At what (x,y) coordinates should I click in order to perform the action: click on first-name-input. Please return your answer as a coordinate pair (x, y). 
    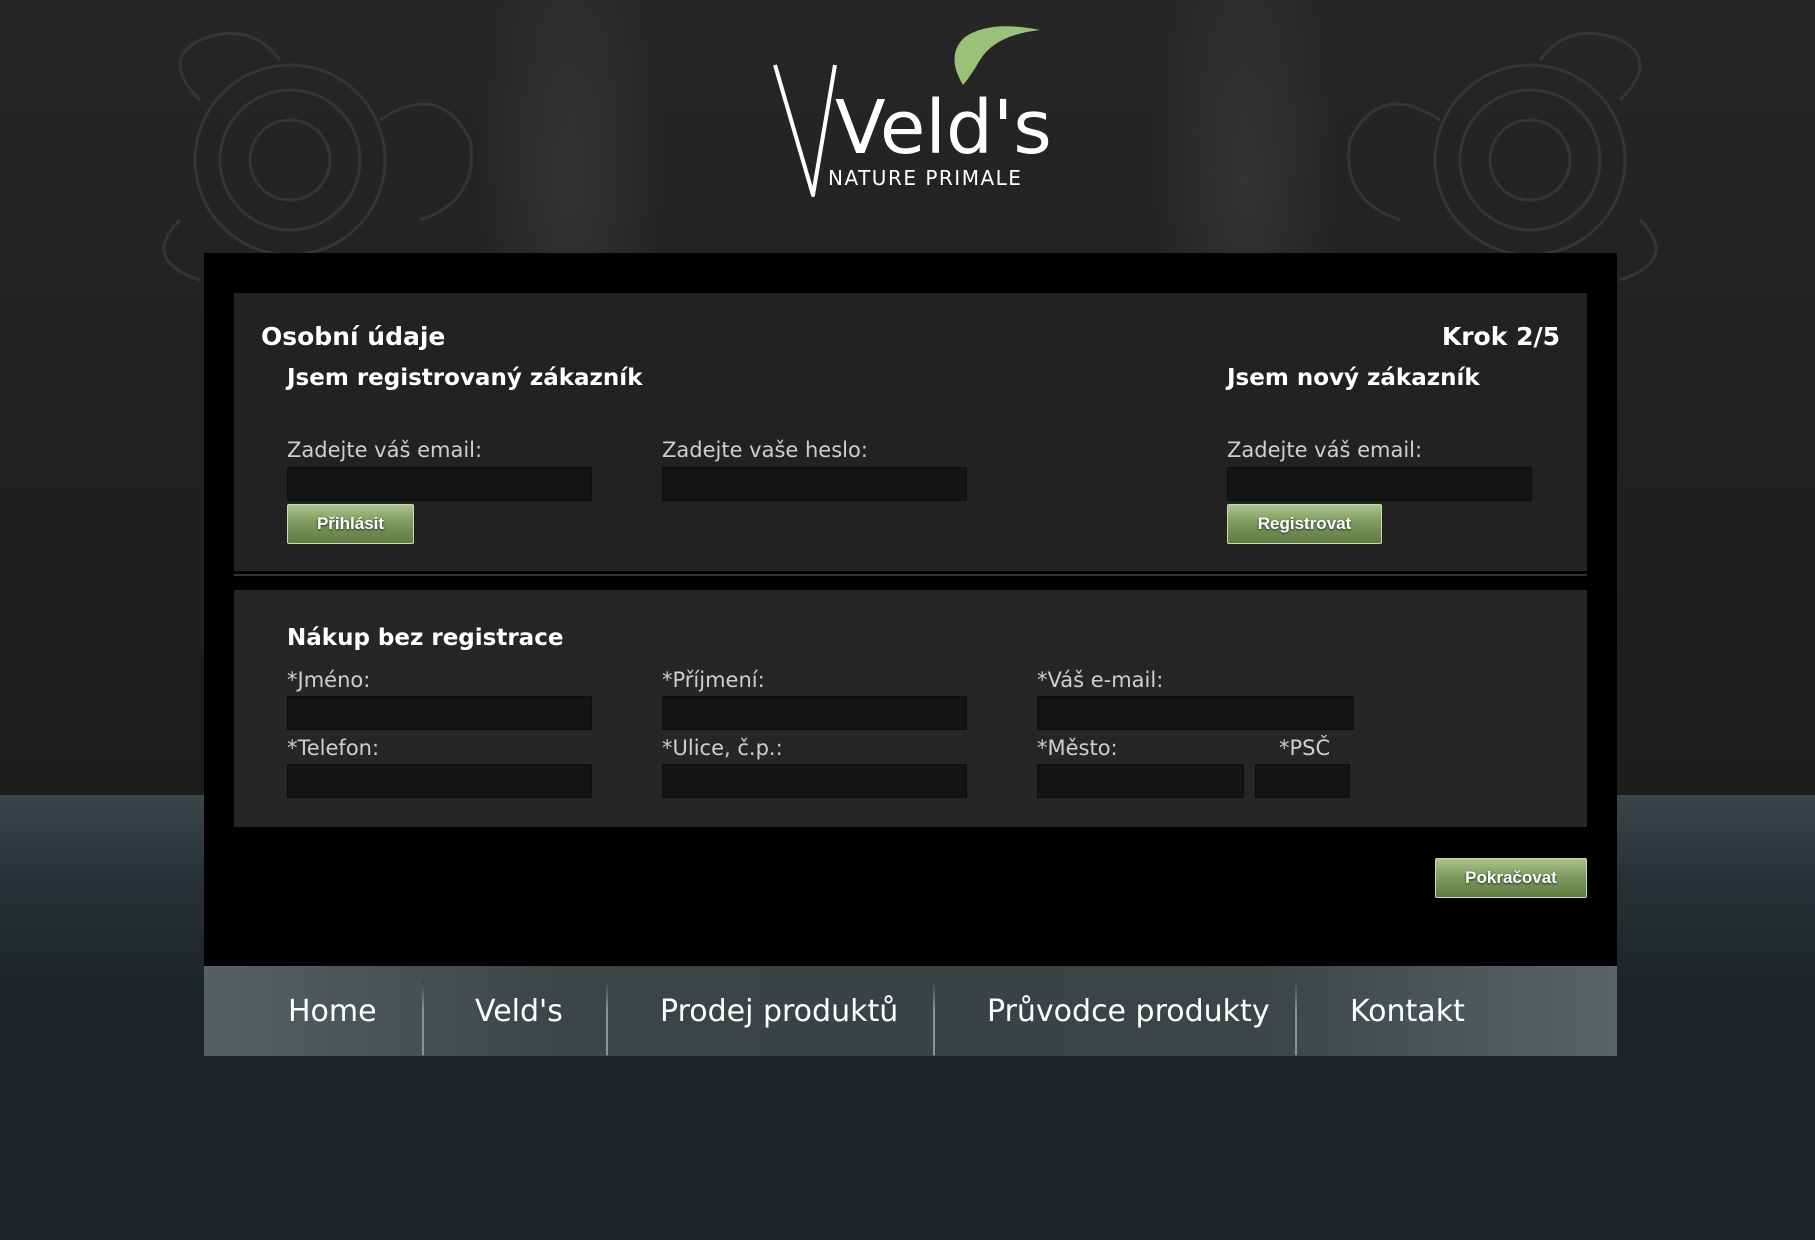
    Looking at the image, I should click on (439, 713).